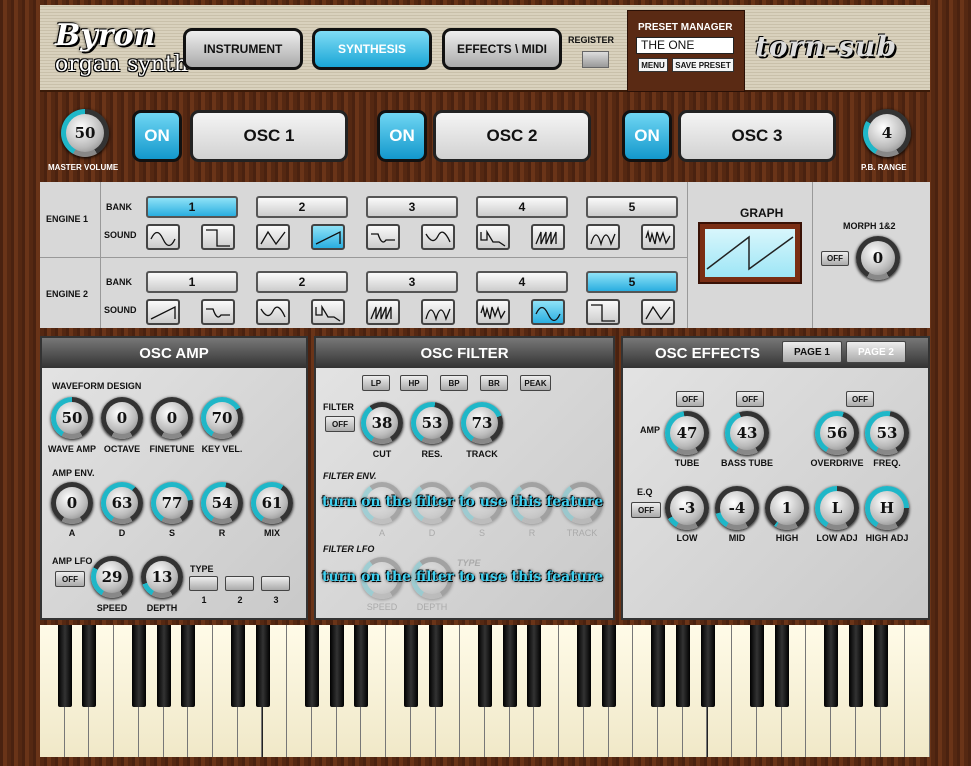  I want to click on engine1-bank-4: 4, so click(522, 207).